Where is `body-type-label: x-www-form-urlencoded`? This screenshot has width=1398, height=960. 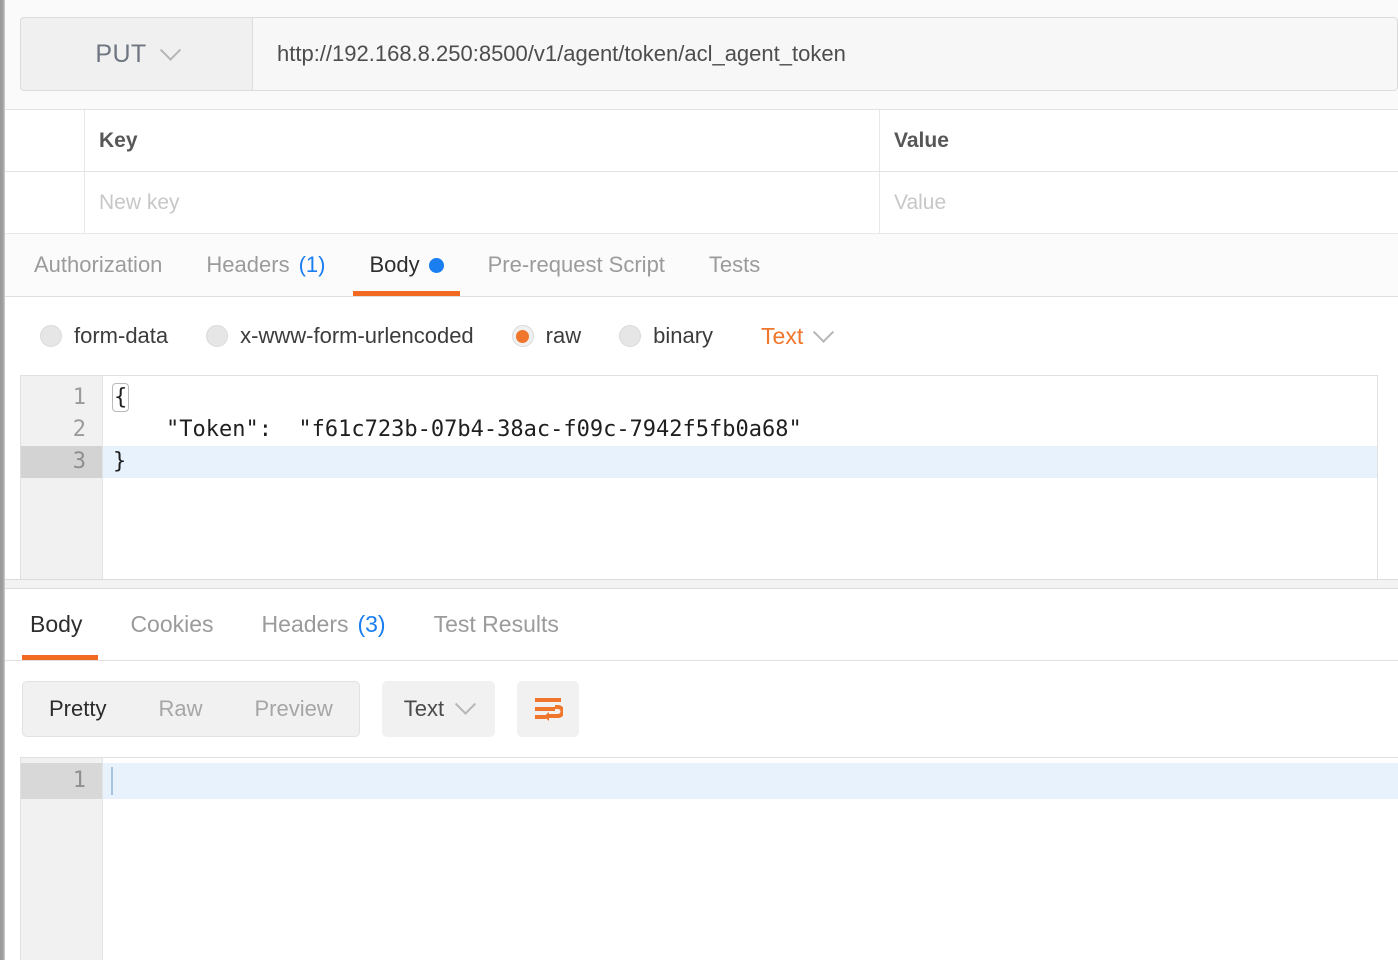 body-type-label: x-www-form-urlencoded is located at coordinates (357, 335).